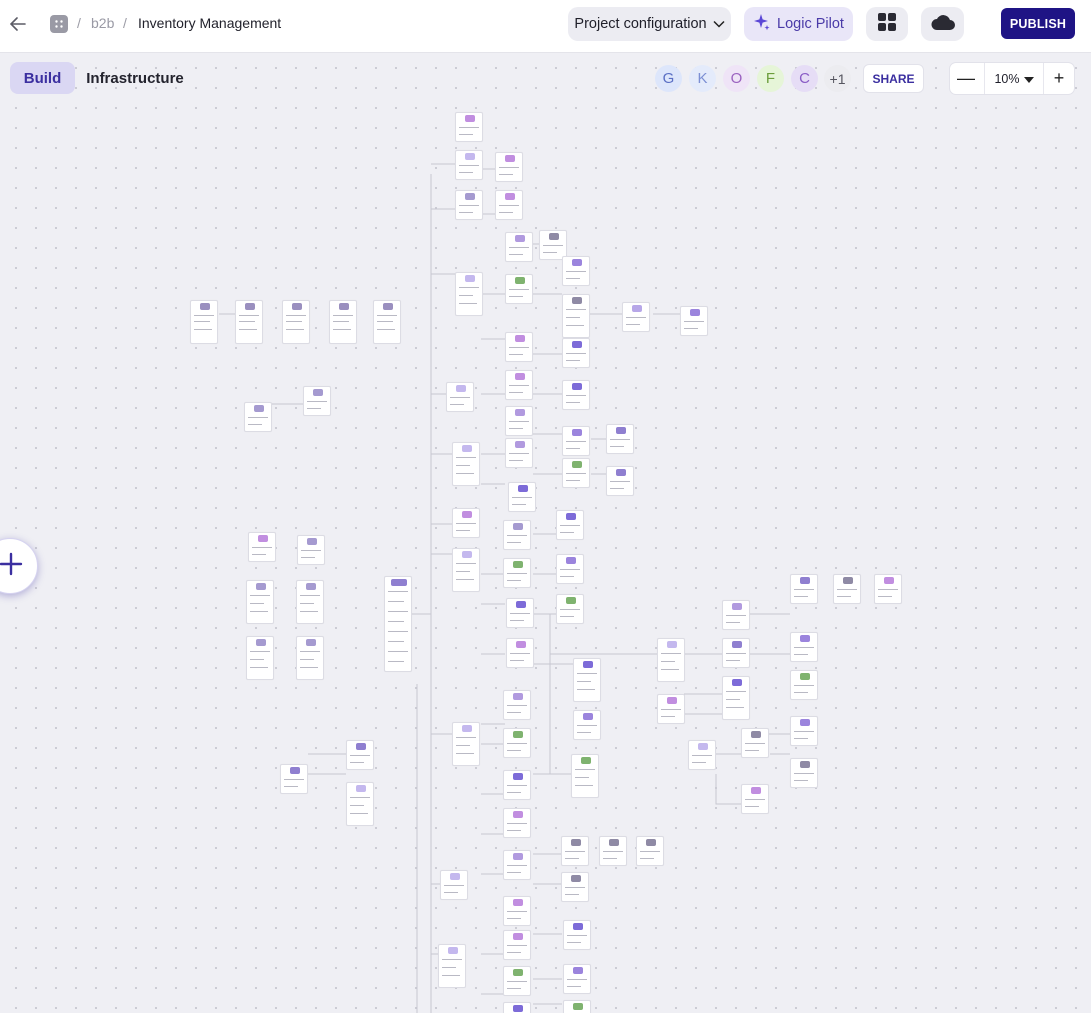  Describe the element at coordinates (668, 78) in the screenshot. I see `collaborator-avatar: G` at that location.